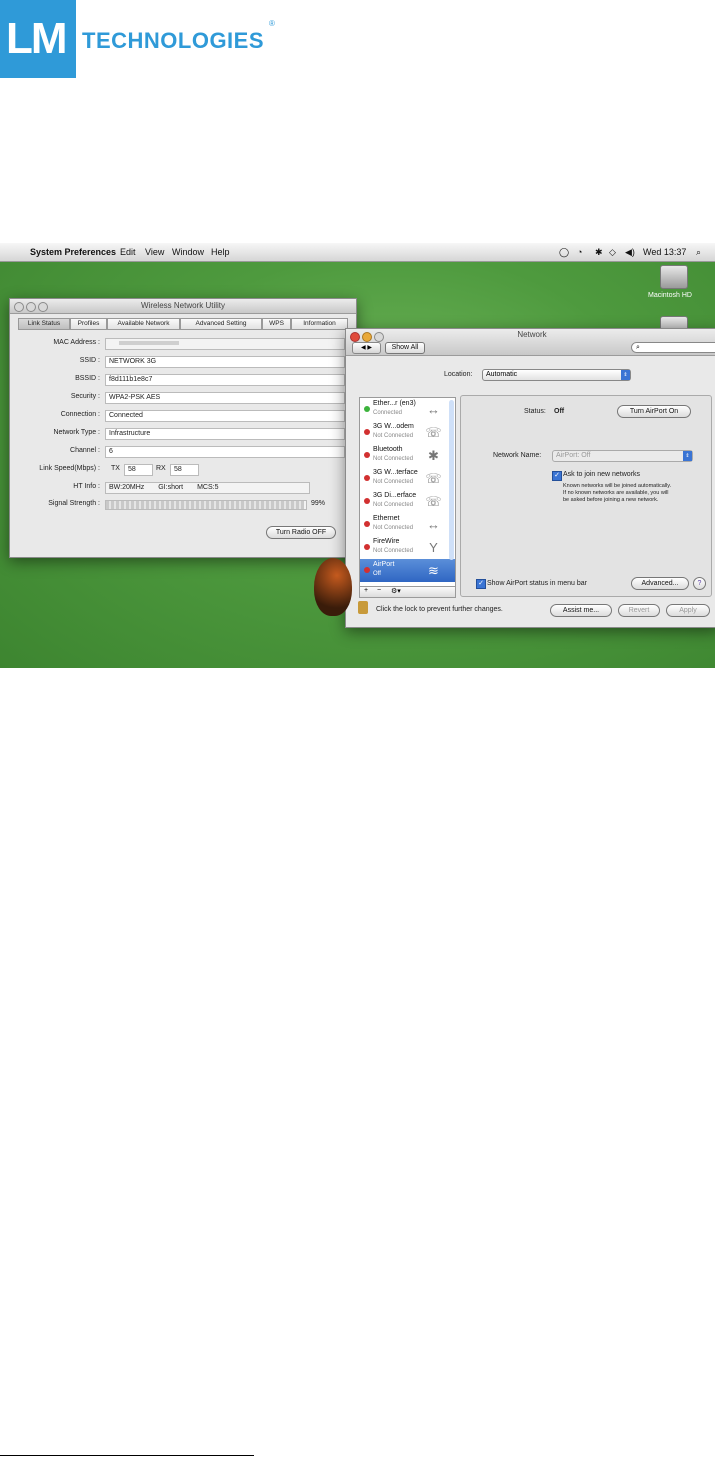 This screenshot has width=715, height=1484. I want to click on service-type-icon: ✱, so click(433, 455).